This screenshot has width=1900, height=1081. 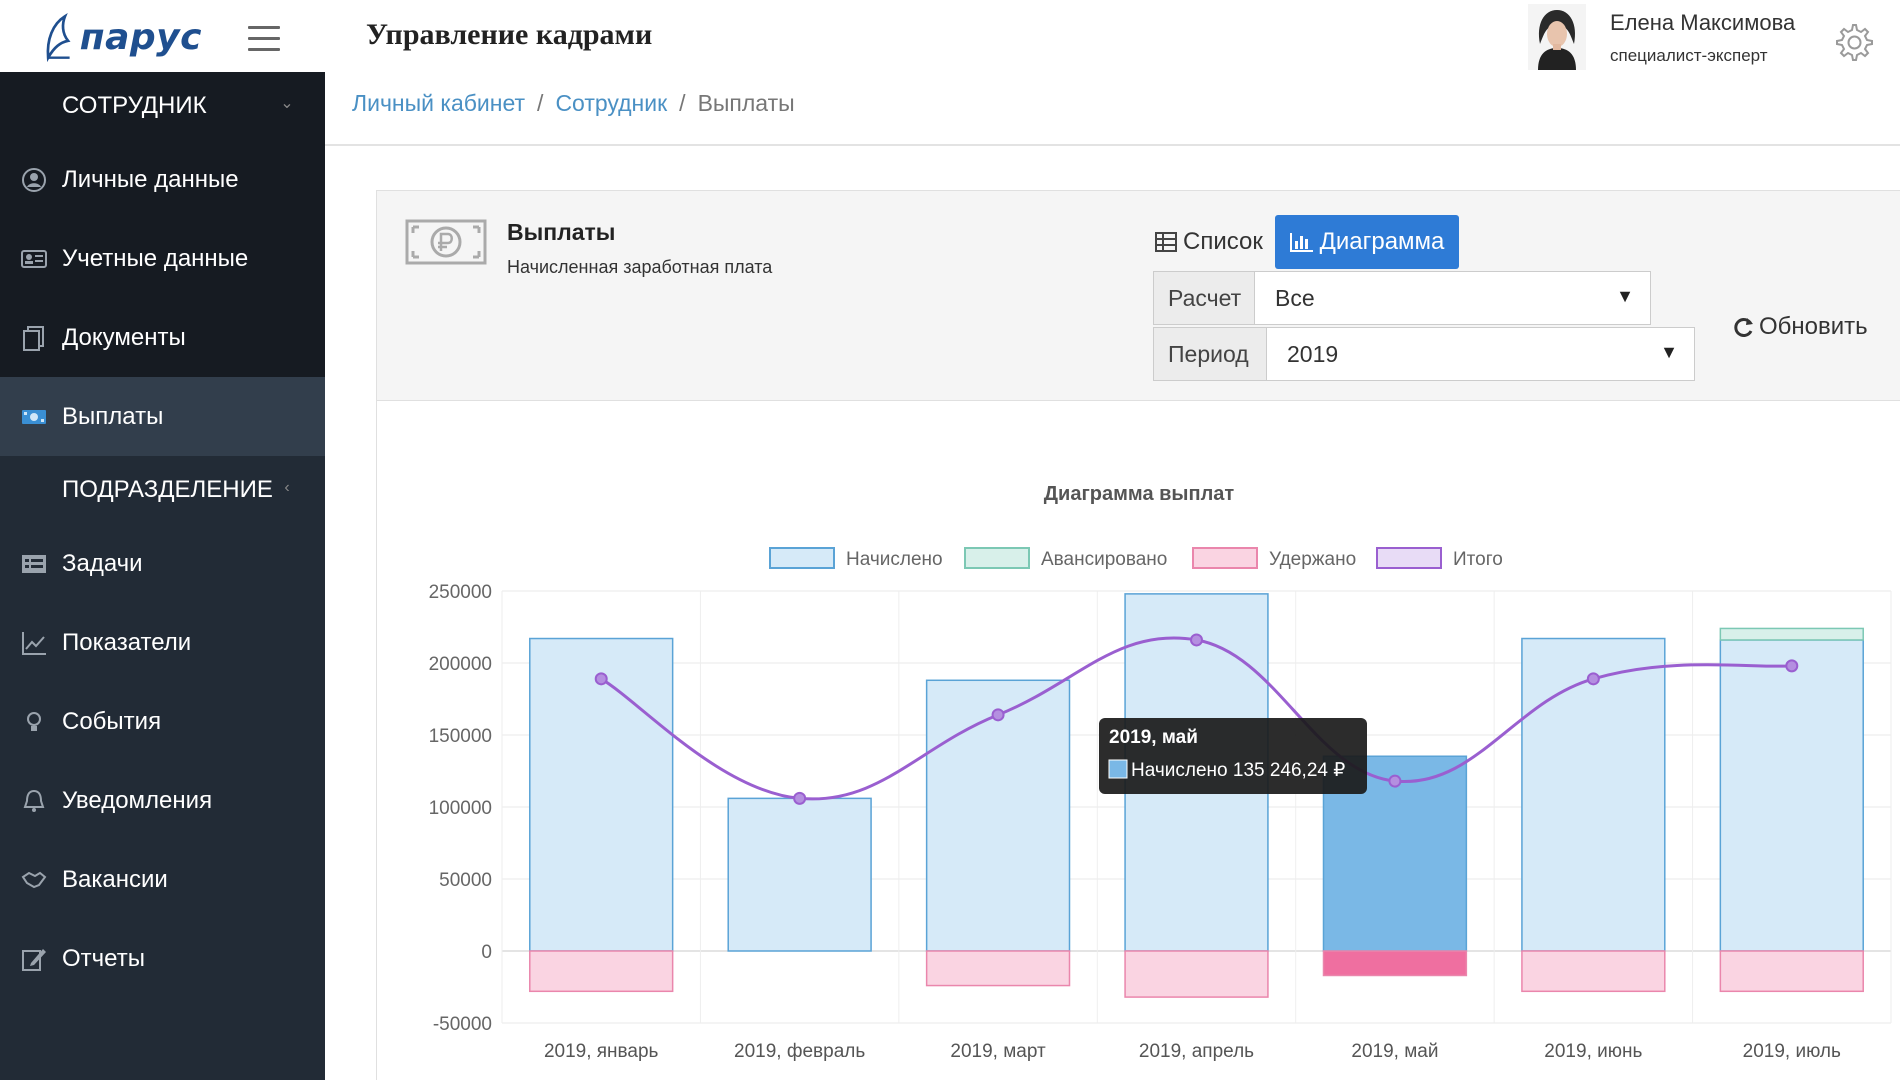 I want to click on sidebar-item-account-data: Учетные данные, so click(x=162, y=258).